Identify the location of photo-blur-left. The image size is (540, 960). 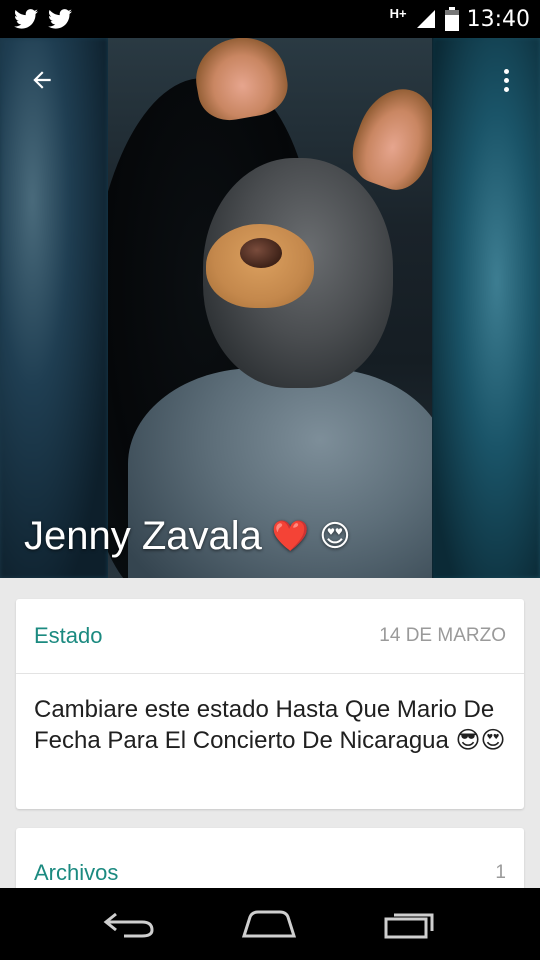
(54, 308).